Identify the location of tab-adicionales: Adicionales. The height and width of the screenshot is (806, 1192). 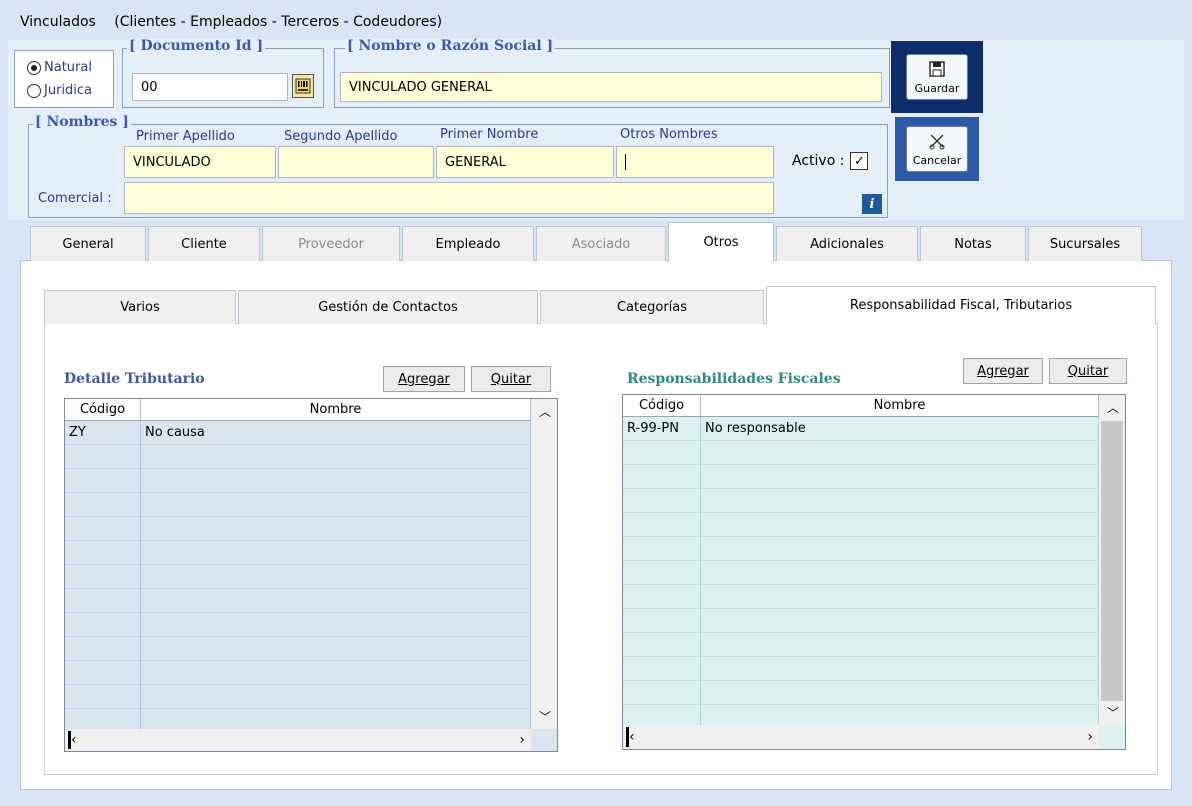
(847, 243).